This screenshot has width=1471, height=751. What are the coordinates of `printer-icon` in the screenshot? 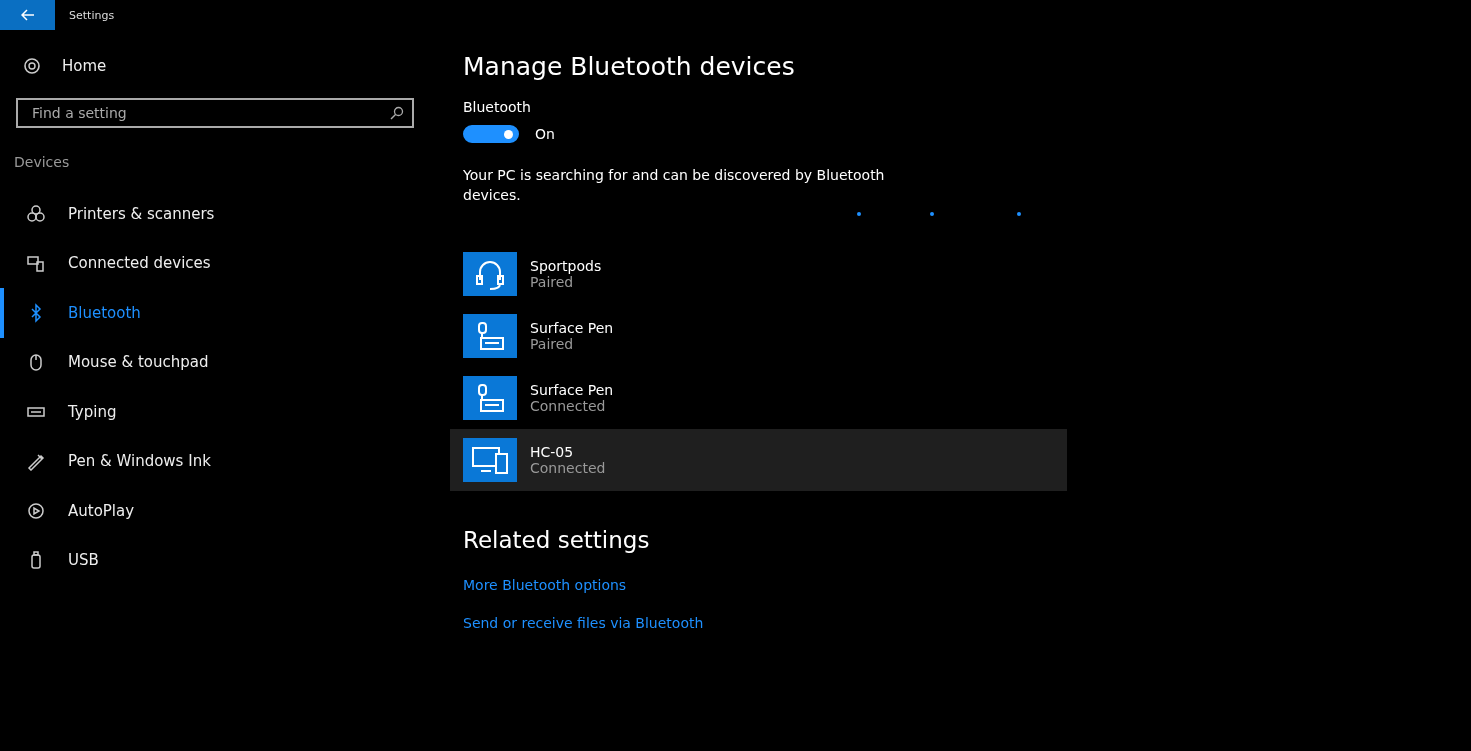 It's located at (36, 213).